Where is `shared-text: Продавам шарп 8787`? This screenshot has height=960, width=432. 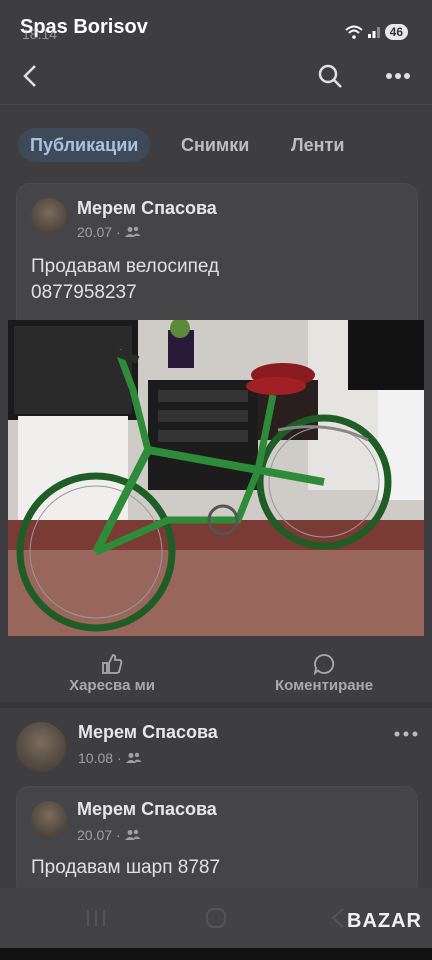 shared-text: Продавам шарп 8787 is located at coordinates (126, 867).